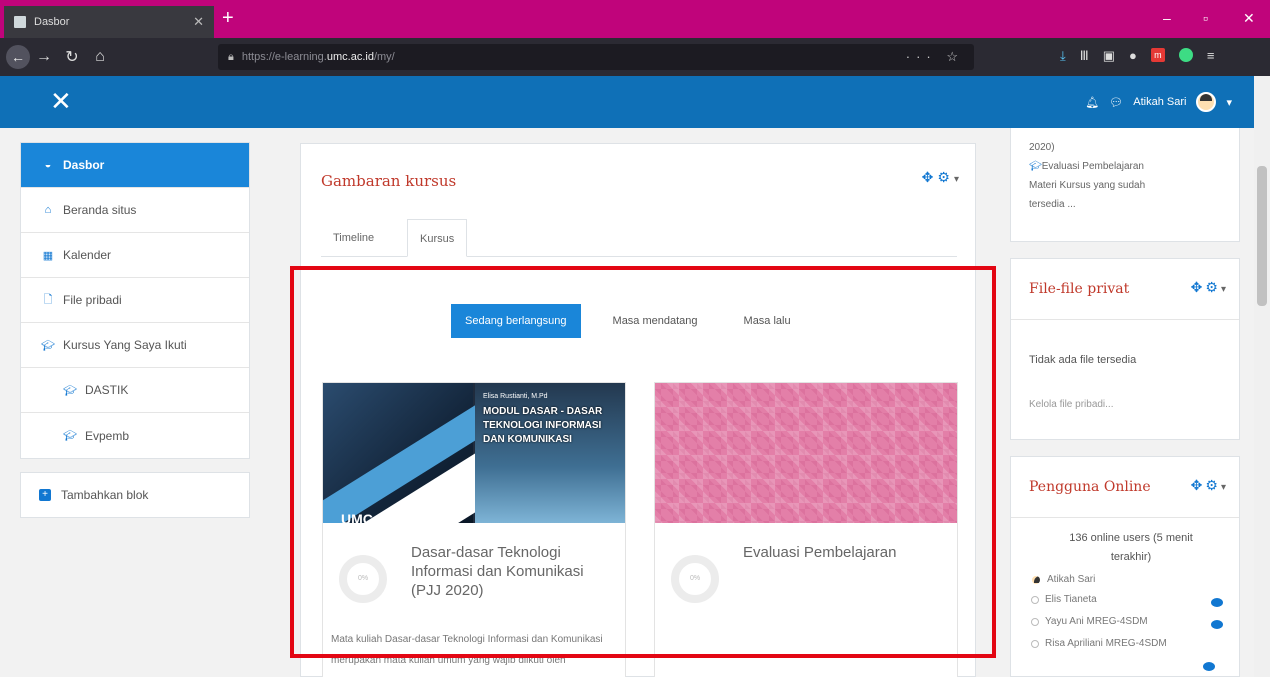 Image resolution: width=1270 pixels, height=677 pixels. What do you see at coordinates (1116, 102) in the screenshot?
I see `messages-icon: 💬︎` at bounding box center [1116, 102].